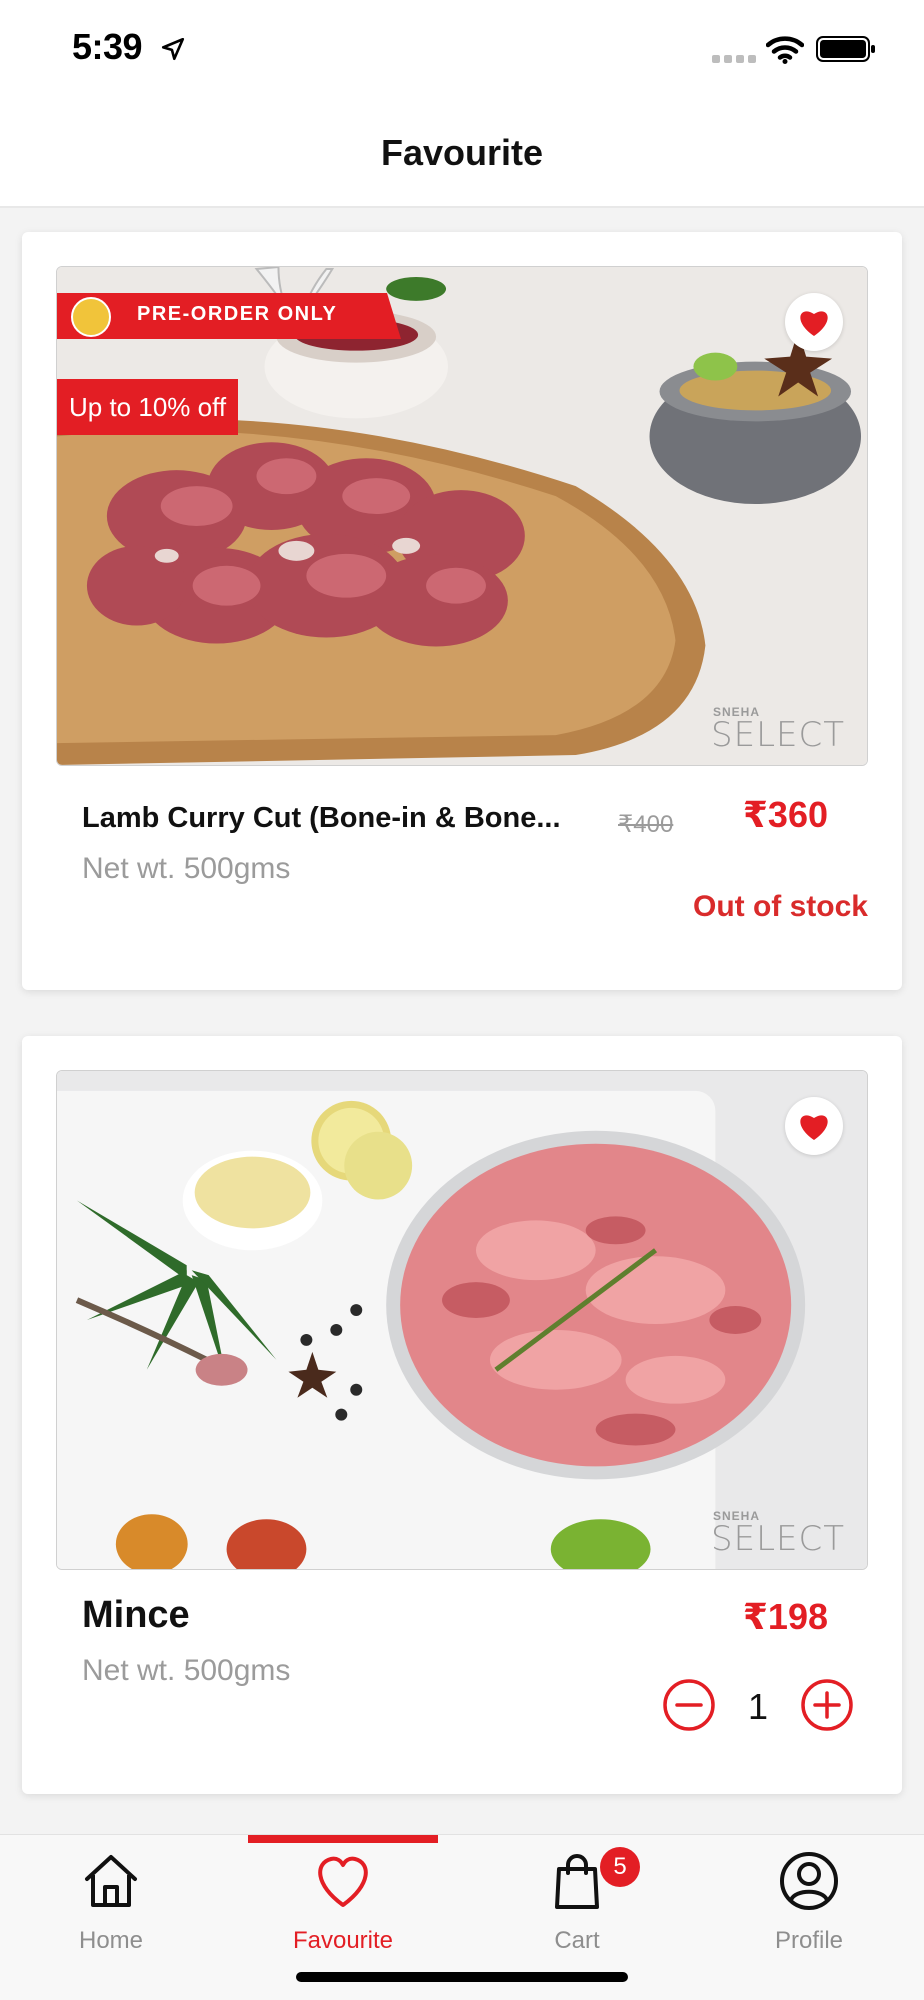 The height and width of the screenshot is (2000, 924). Describe the element at coordinates (577, 1881) in the screenshot. I see `shopping-bag-icon` at that location.